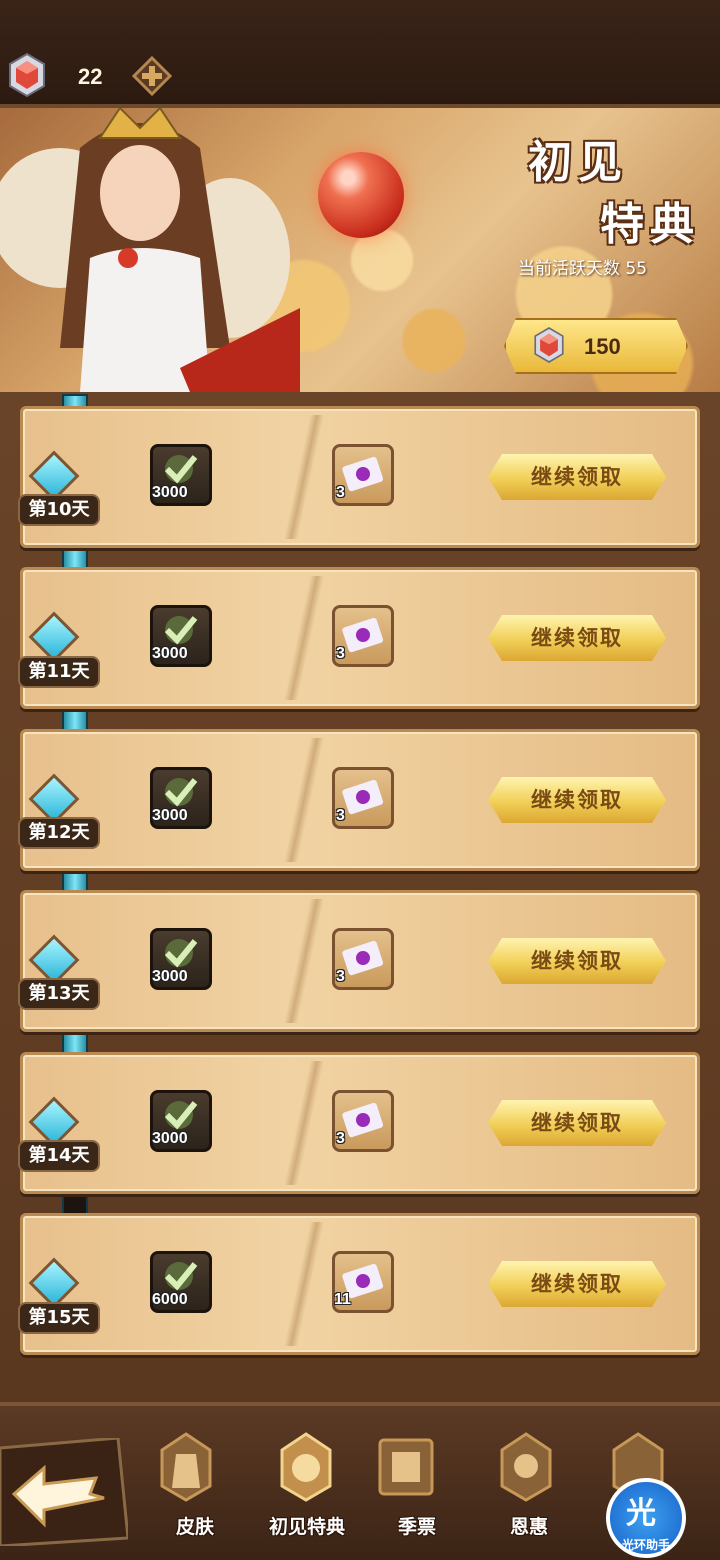 This screenshot has width=720, height=1560. I want to click on helper-label: 光环助手, so click(645, 1545).